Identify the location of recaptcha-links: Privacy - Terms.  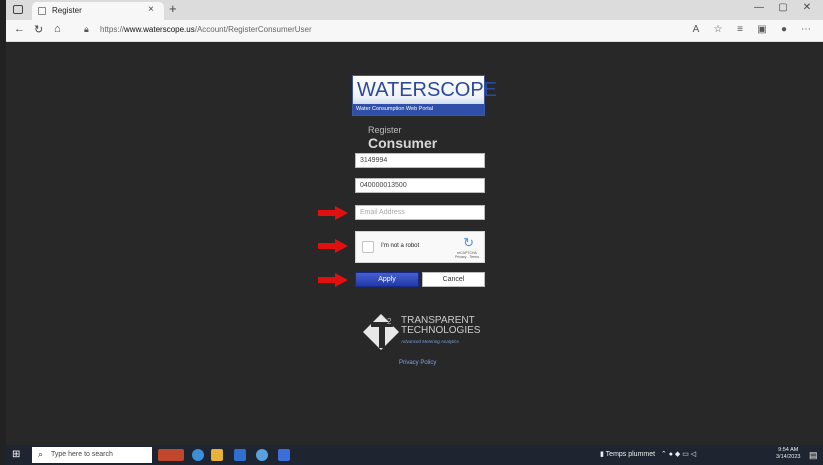
(467, 257).